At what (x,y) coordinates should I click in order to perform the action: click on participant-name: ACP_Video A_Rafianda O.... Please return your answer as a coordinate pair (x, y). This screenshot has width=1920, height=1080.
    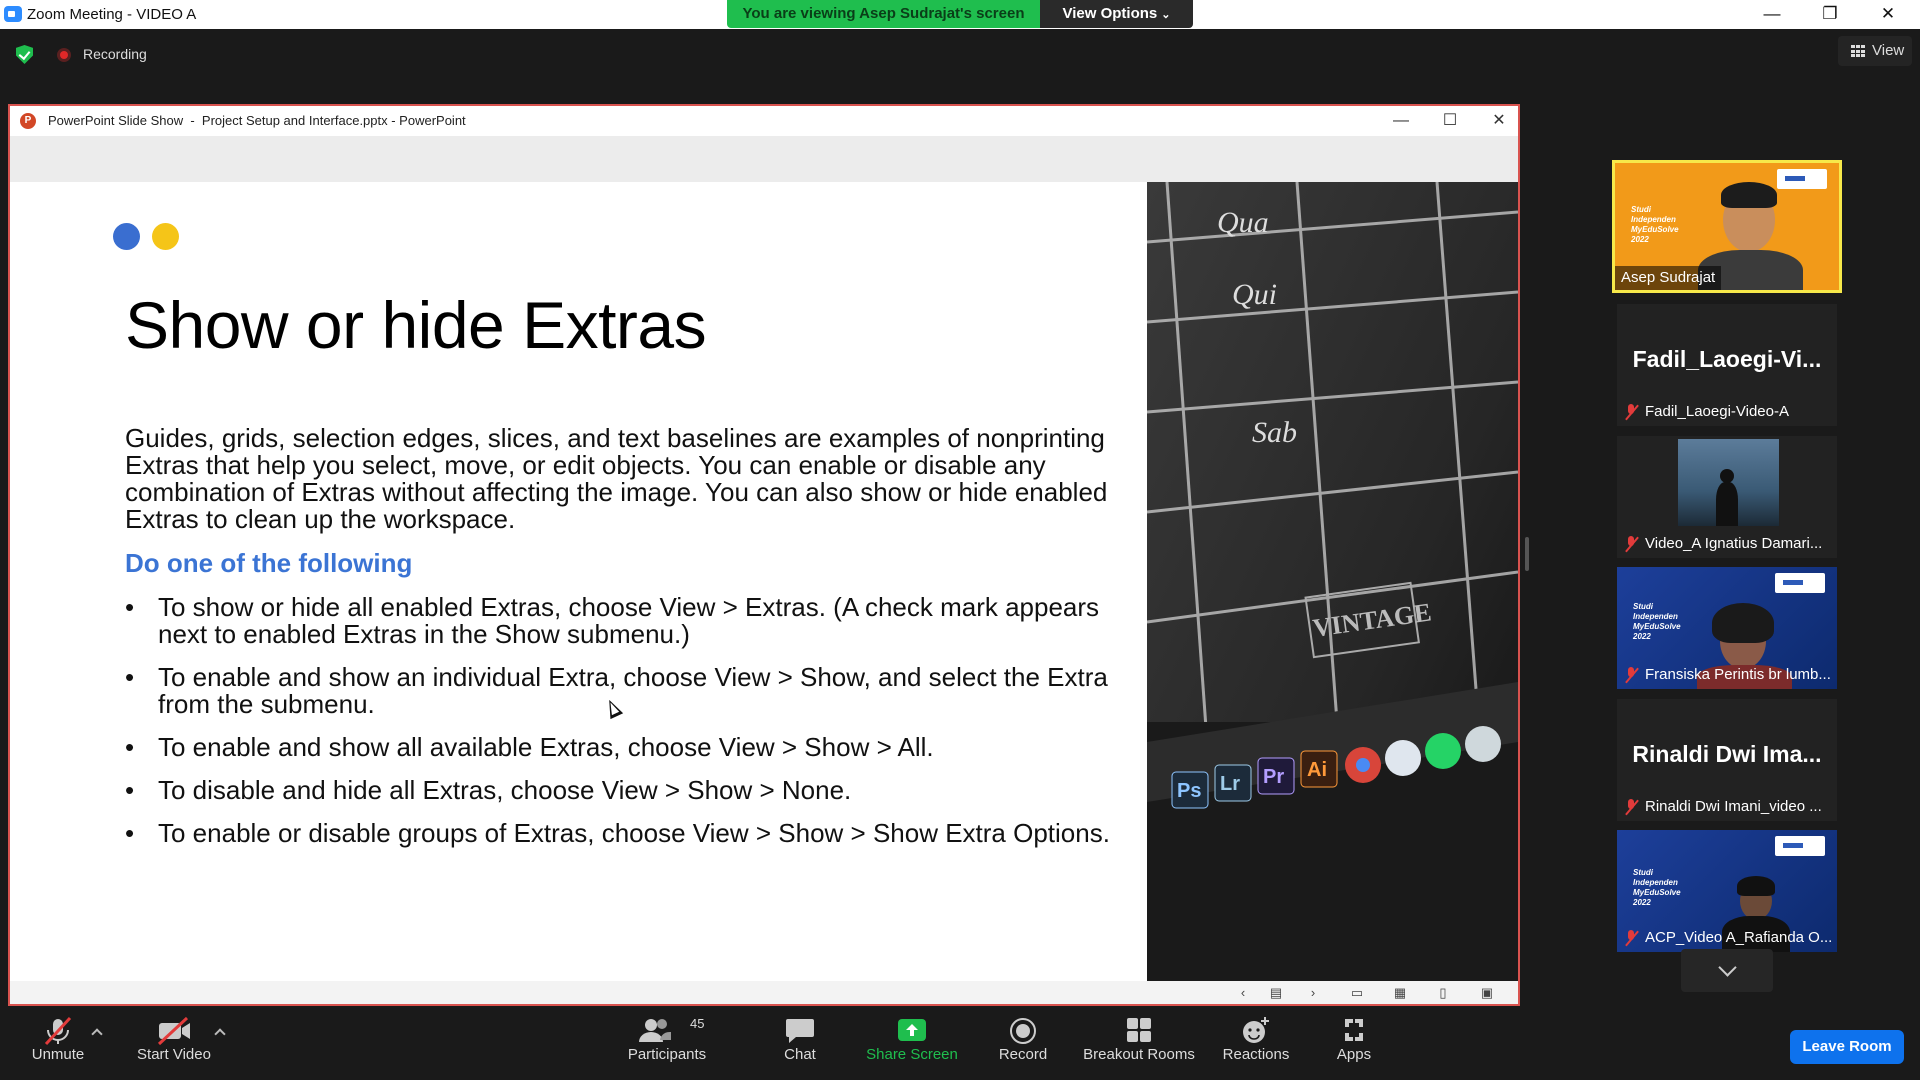
    Looking at the image, I should click on (1739, 937).